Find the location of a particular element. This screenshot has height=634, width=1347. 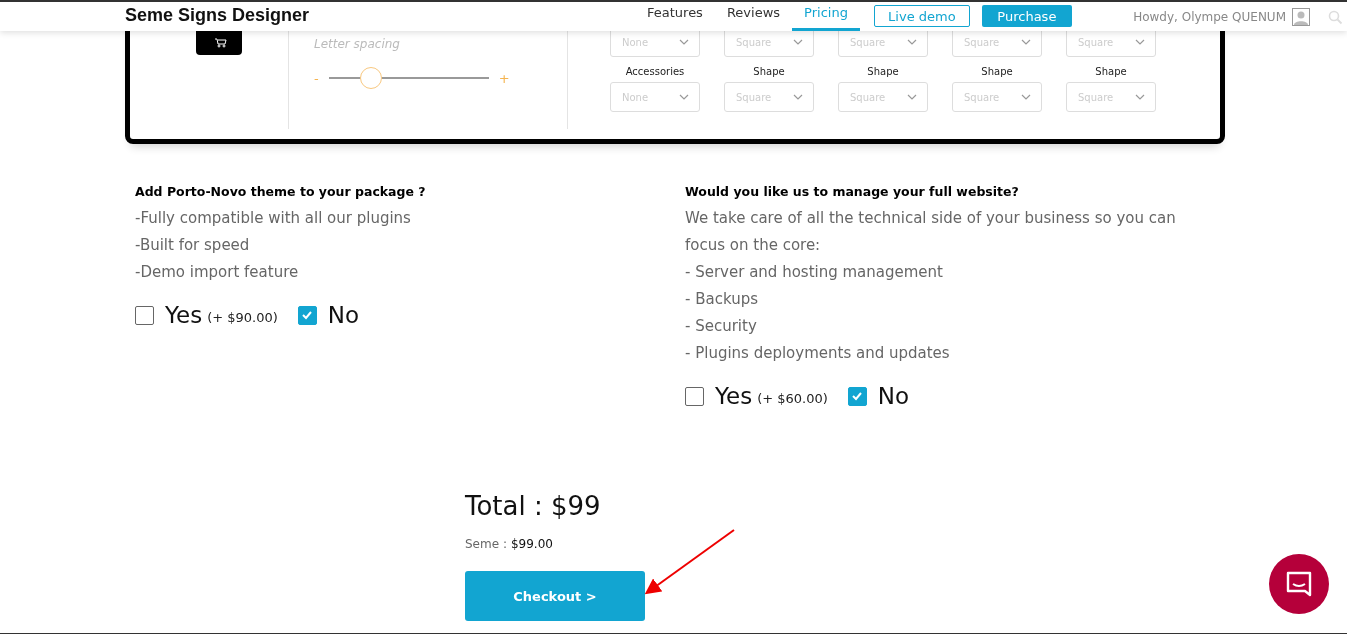

user-greeting: Howdy, Olympe QUENUM is located at coordinates (1209, 17).